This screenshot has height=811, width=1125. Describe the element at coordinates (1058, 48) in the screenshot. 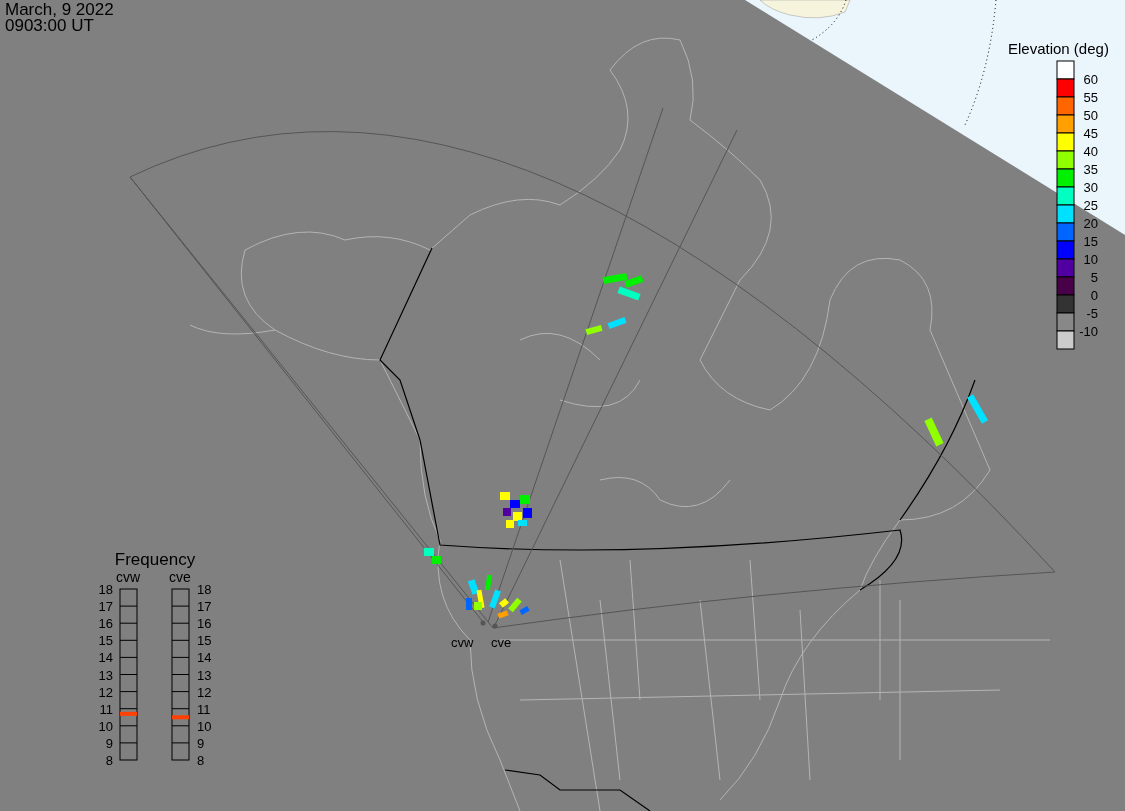

I see `legend-title: Elevation (deg)` at that location.